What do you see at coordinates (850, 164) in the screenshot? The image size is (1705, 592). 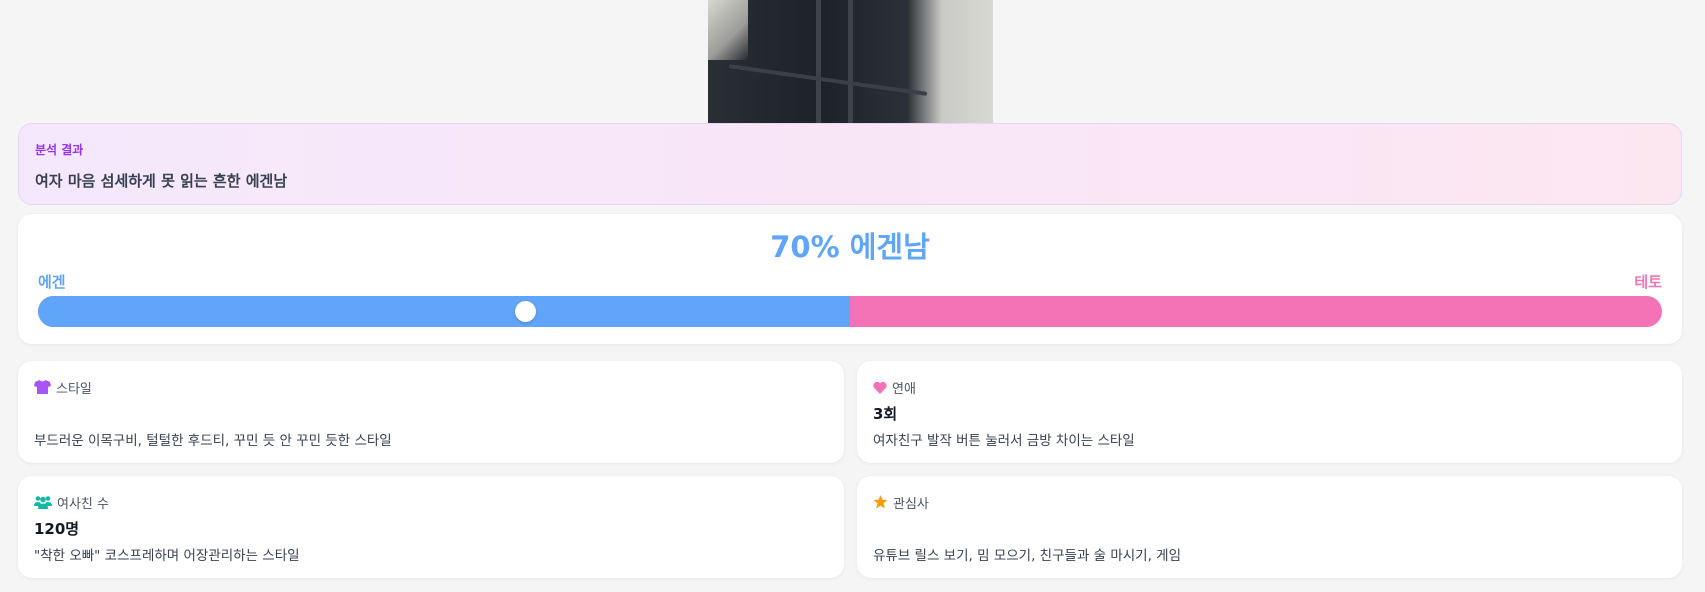 I see `analysis-result-panel: 분석 결과 여자 마음 섬세하게 못 읽는 흔한 에겐남` at bounding box center [850, 164].